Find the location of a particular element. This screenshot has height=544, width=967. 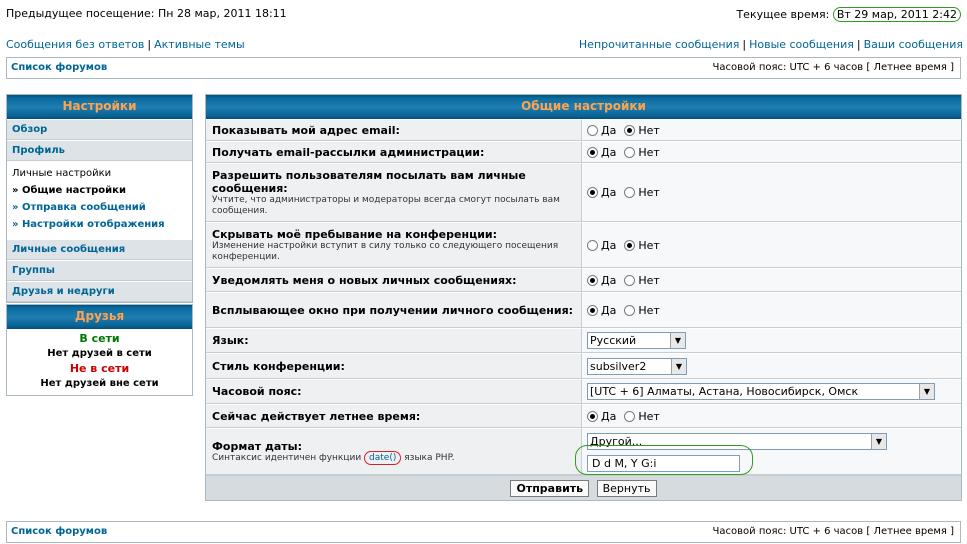

setting-label: Скрывать моё пребывание на конференции: is located at coordinates (355, 234).